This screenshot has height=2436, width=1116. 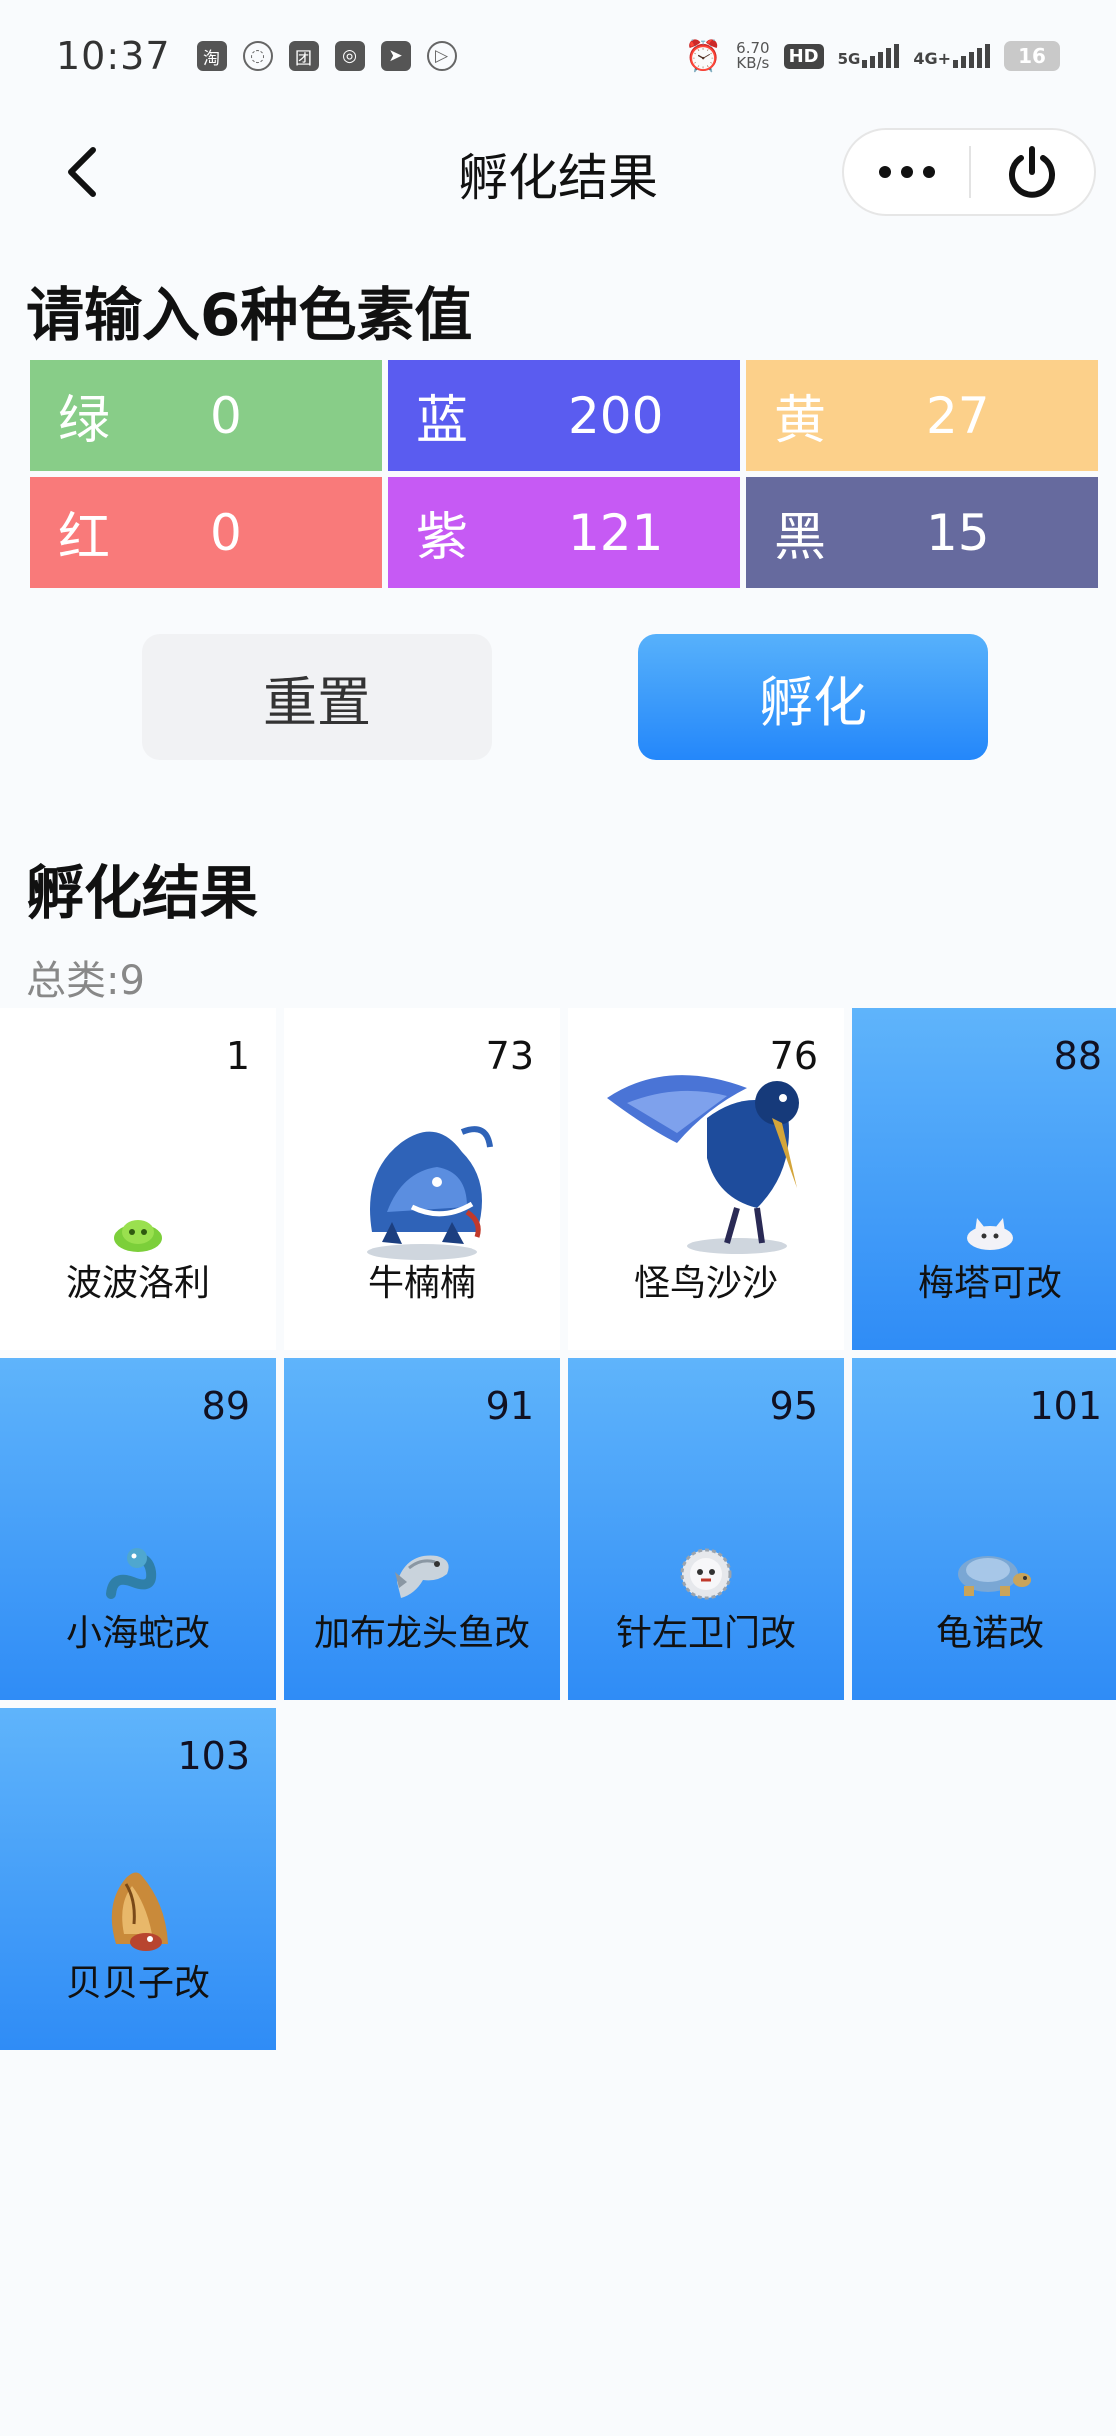 What do you see at coordinates (703, 1164) in the screenshot?
I see `blue-bird-icon` at bounding box center [703, 1164].